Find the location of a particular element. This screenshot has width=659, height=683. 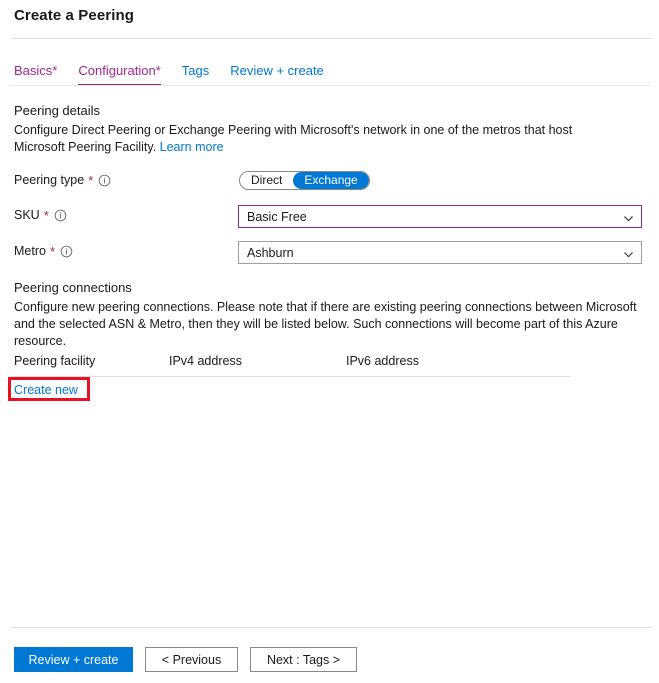

sku-label-text: SKU is located at coordinates (27, 215).